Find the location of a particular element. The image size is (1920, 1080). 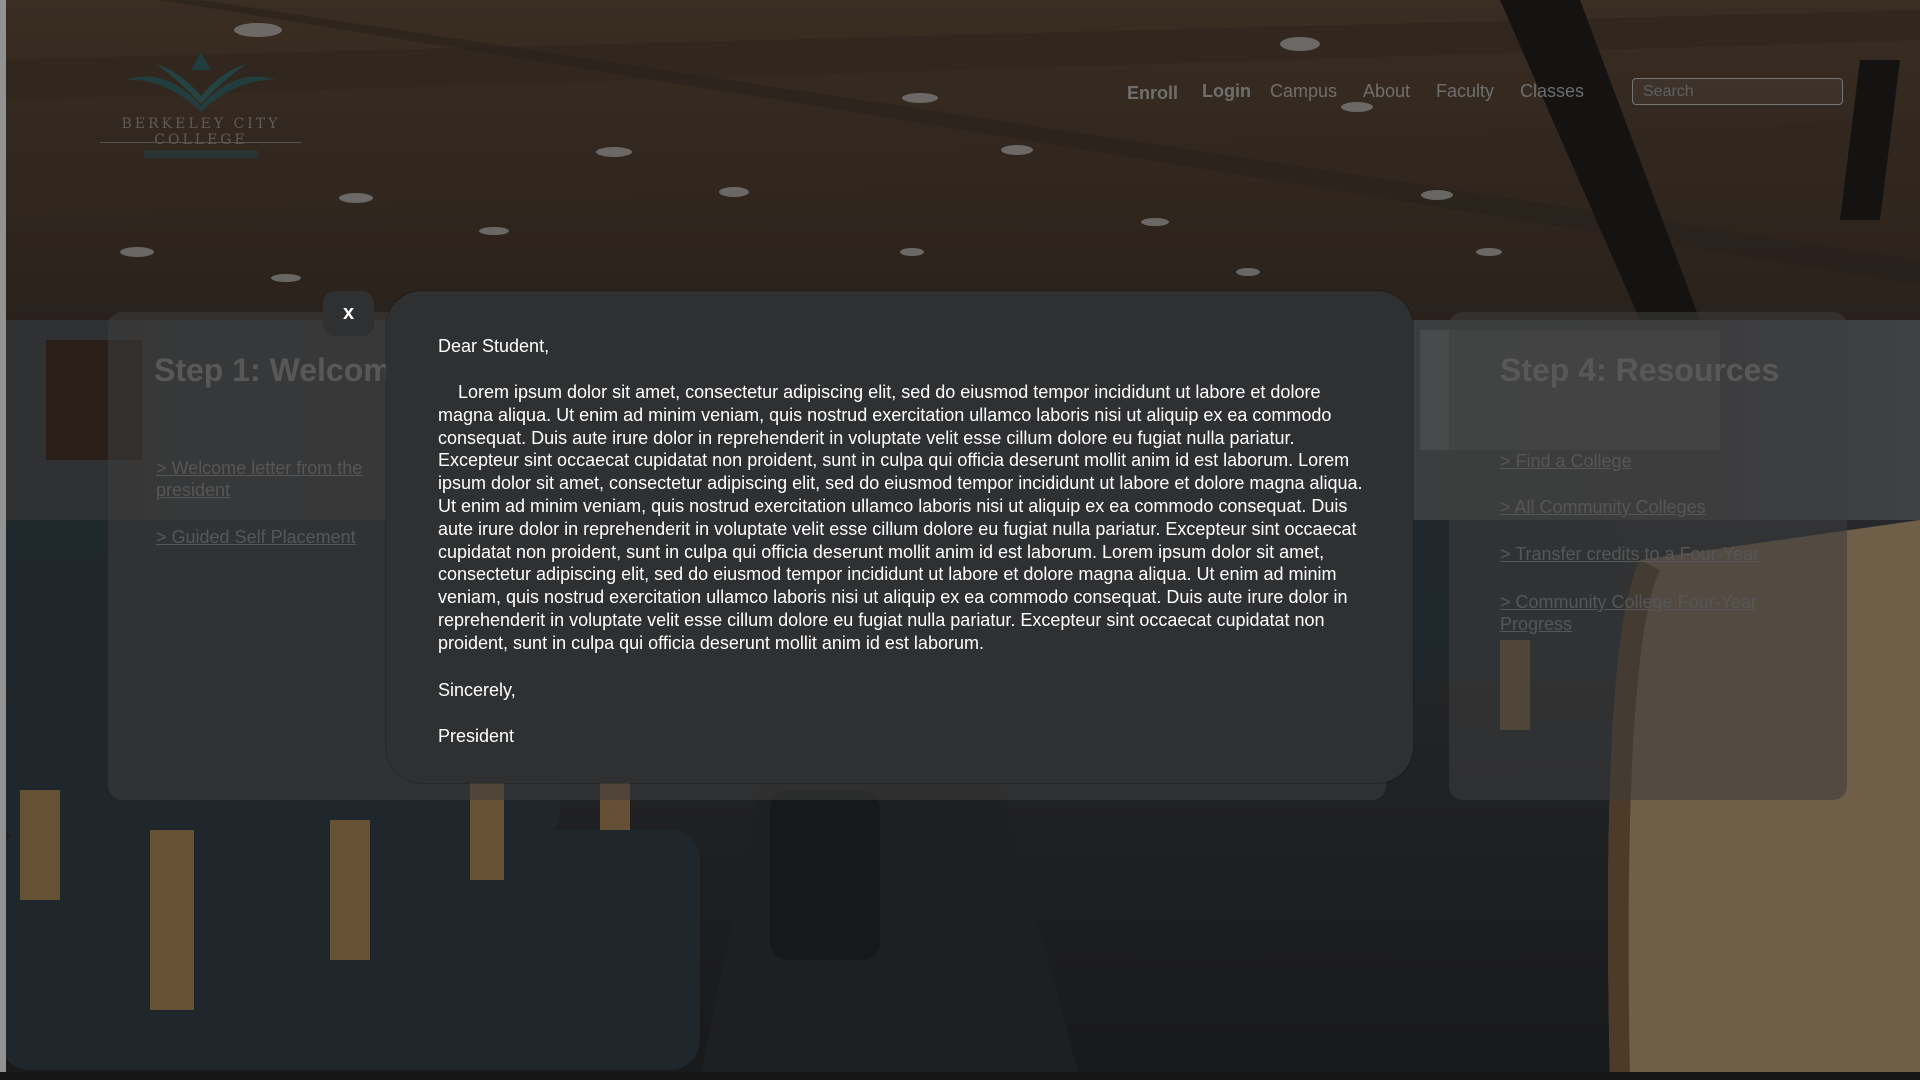

letter-greeting: Dear Student, is located at coordinates (494, 346).